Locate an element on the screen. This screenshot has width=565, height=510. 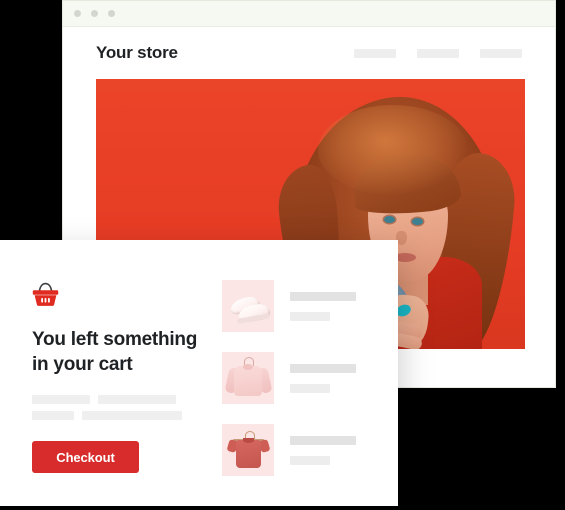
tshirt-body is located at coordinates (248, 454).